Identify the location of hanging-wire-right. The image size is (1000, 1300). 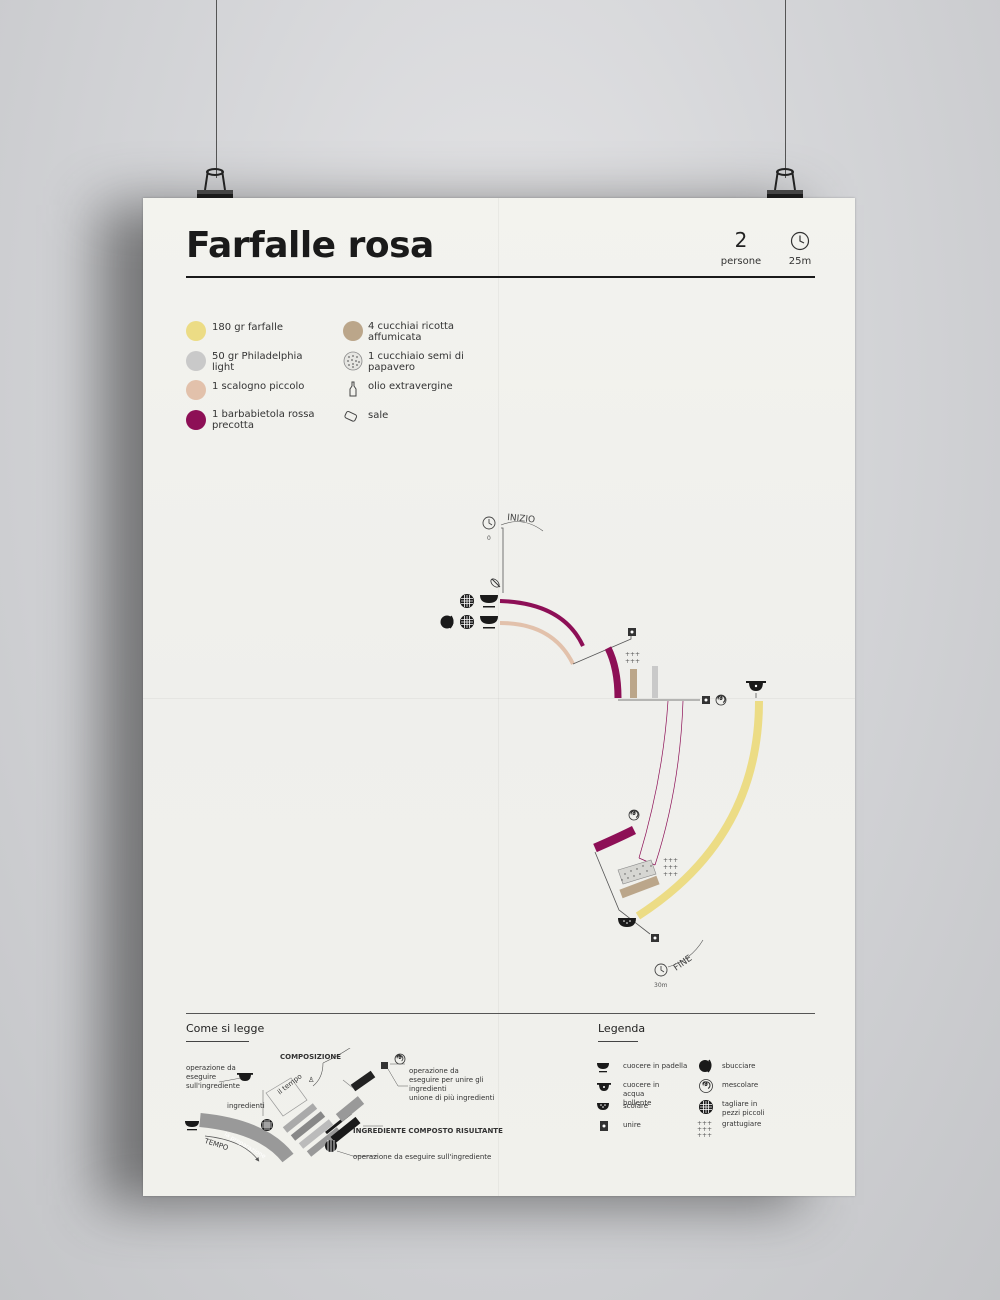
(785, 89).